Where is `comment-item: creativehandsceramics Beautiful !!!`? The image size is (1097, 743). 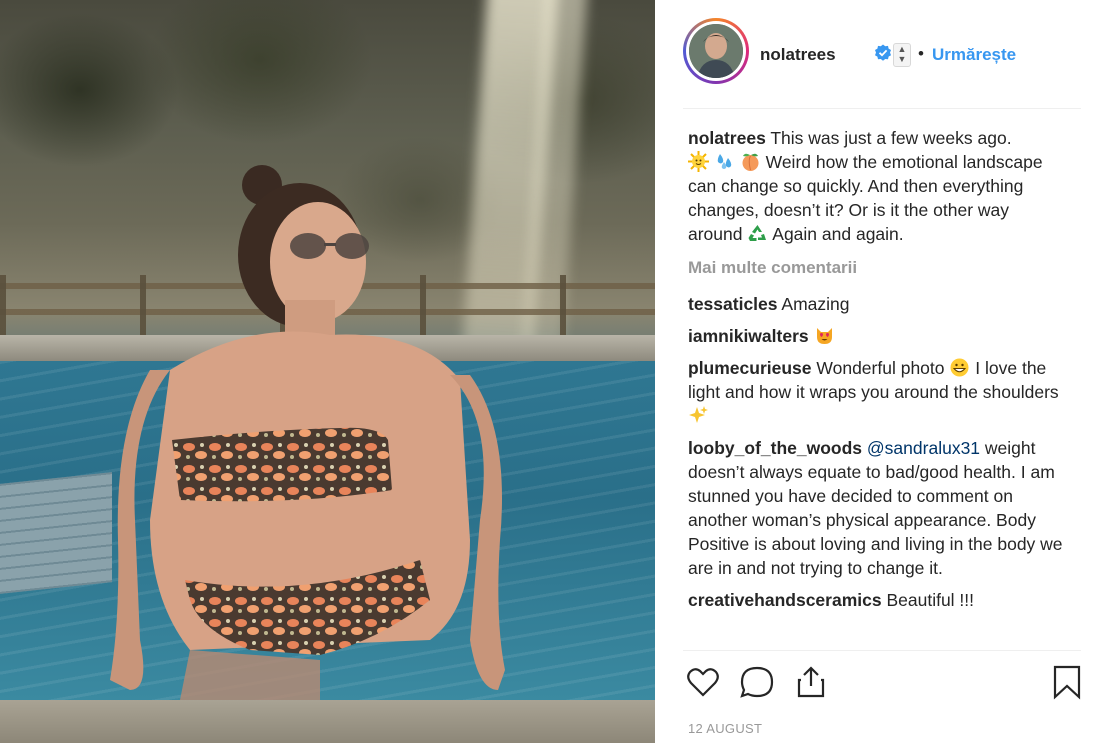 comment-item: creativehandsceramics Beautiful !!! is located at coordinates (878, 600).